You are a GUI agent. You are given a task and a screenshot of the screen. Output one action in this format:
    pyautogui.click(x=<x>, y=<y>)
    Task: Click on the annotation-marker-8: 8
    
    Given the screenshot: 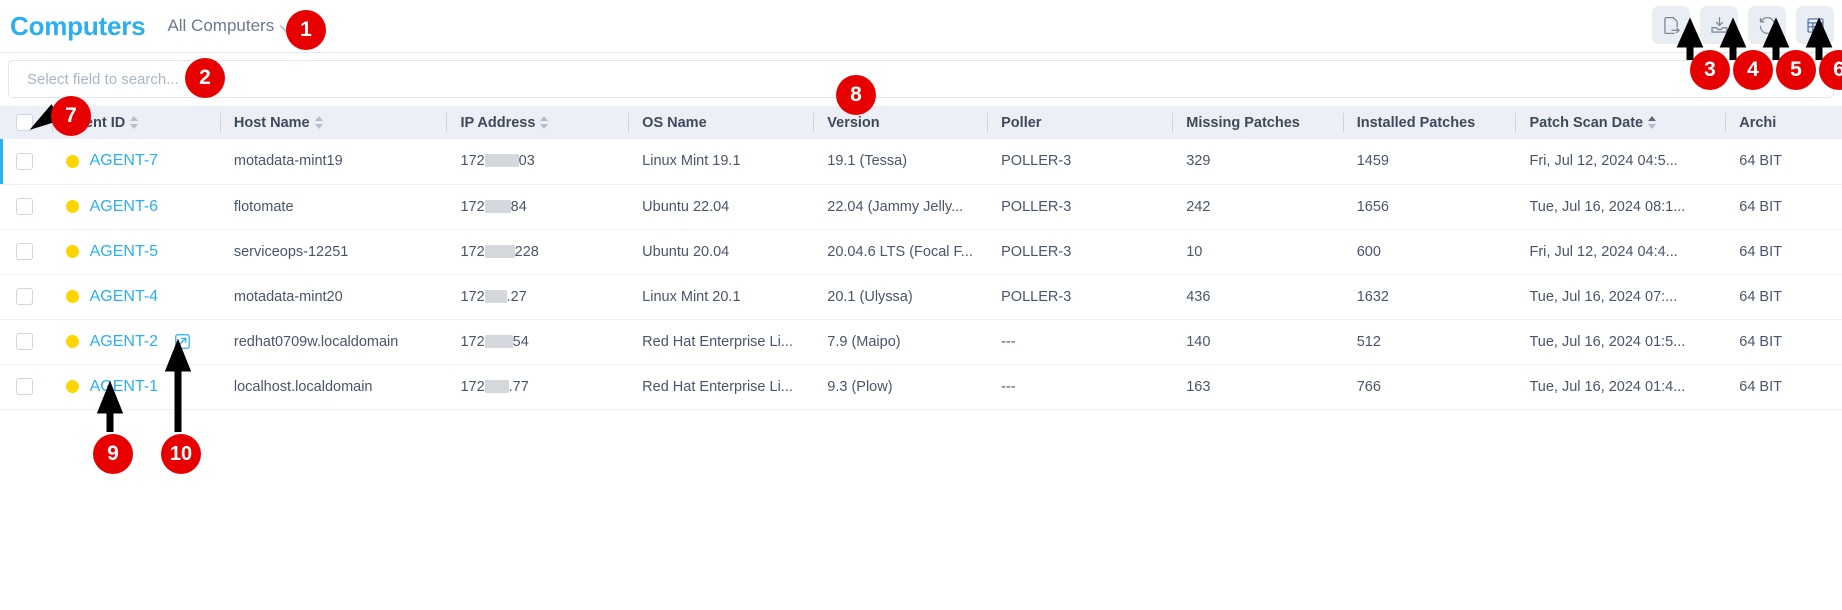 What is the action you would take?
    pyautogui.click(x=856, y=95)
    